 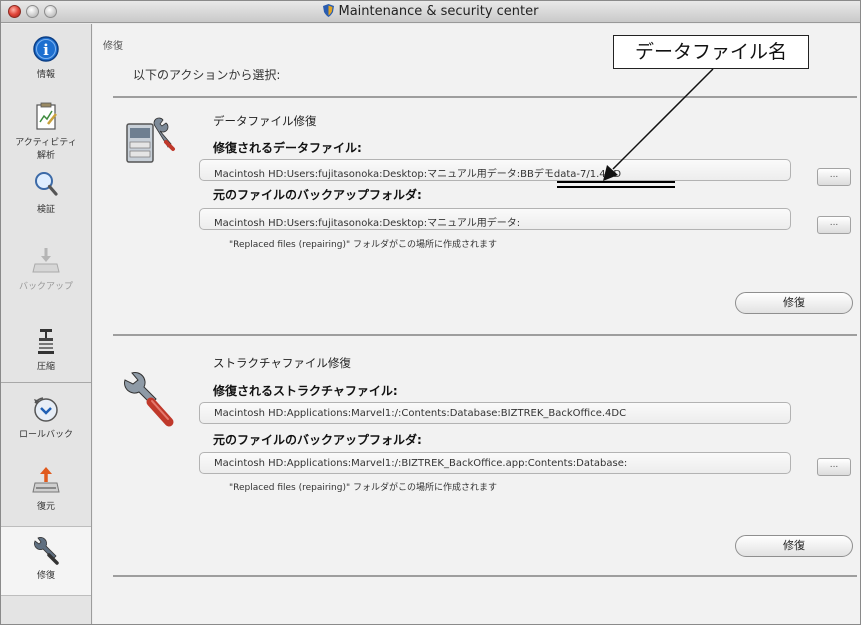 I want to click on data-file-repair-icon, so click(x=150, y=140).